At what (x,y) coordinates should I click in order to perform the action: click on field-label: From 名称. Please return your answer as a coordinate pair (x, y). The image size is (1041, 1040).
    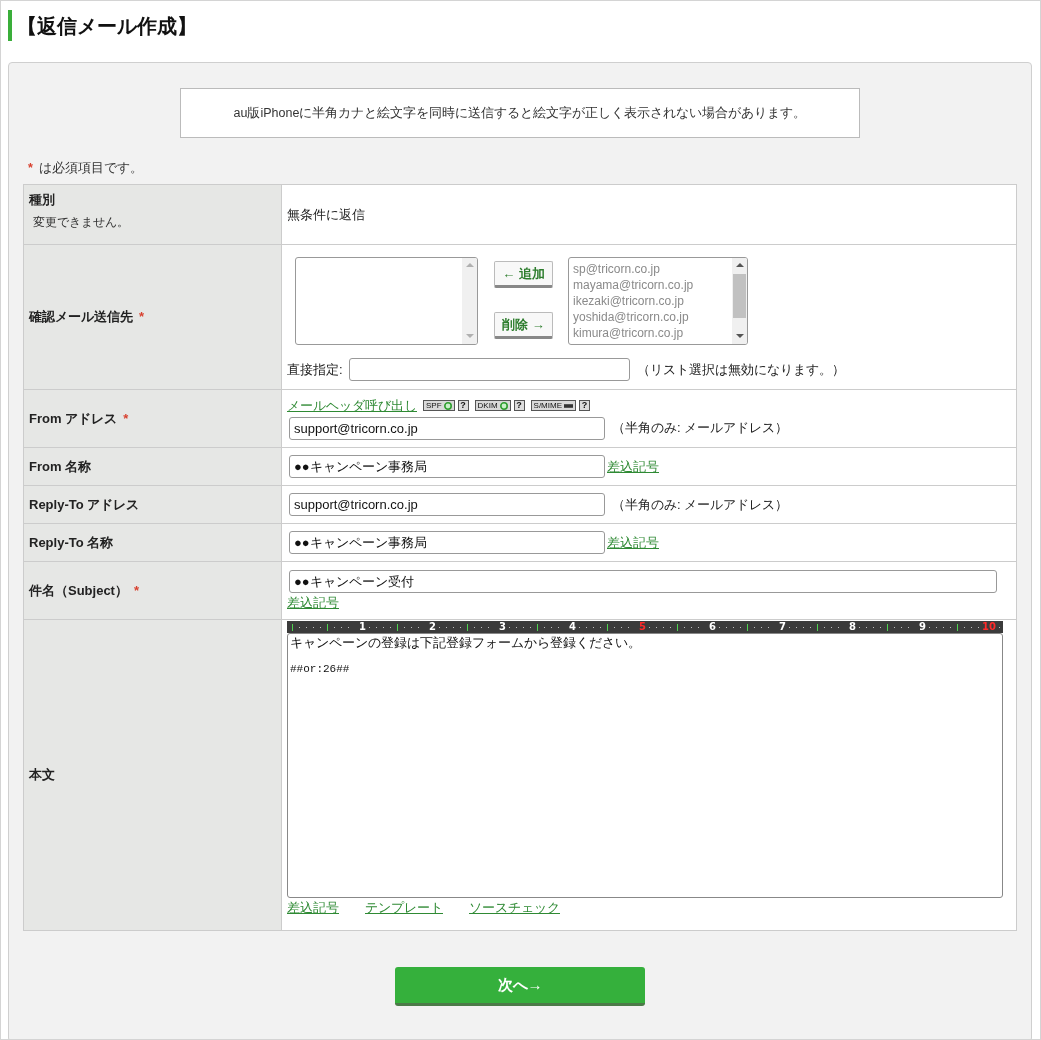
    Looking at the image, I should click on (60, 466).